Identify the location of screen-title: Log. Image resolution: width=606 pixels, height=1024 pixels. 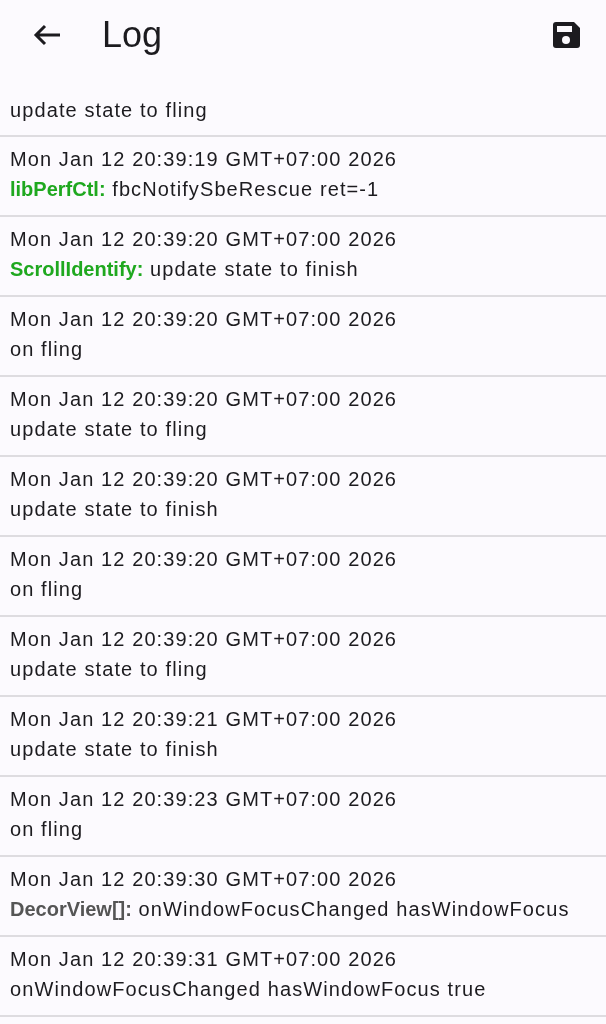
(133, 35).